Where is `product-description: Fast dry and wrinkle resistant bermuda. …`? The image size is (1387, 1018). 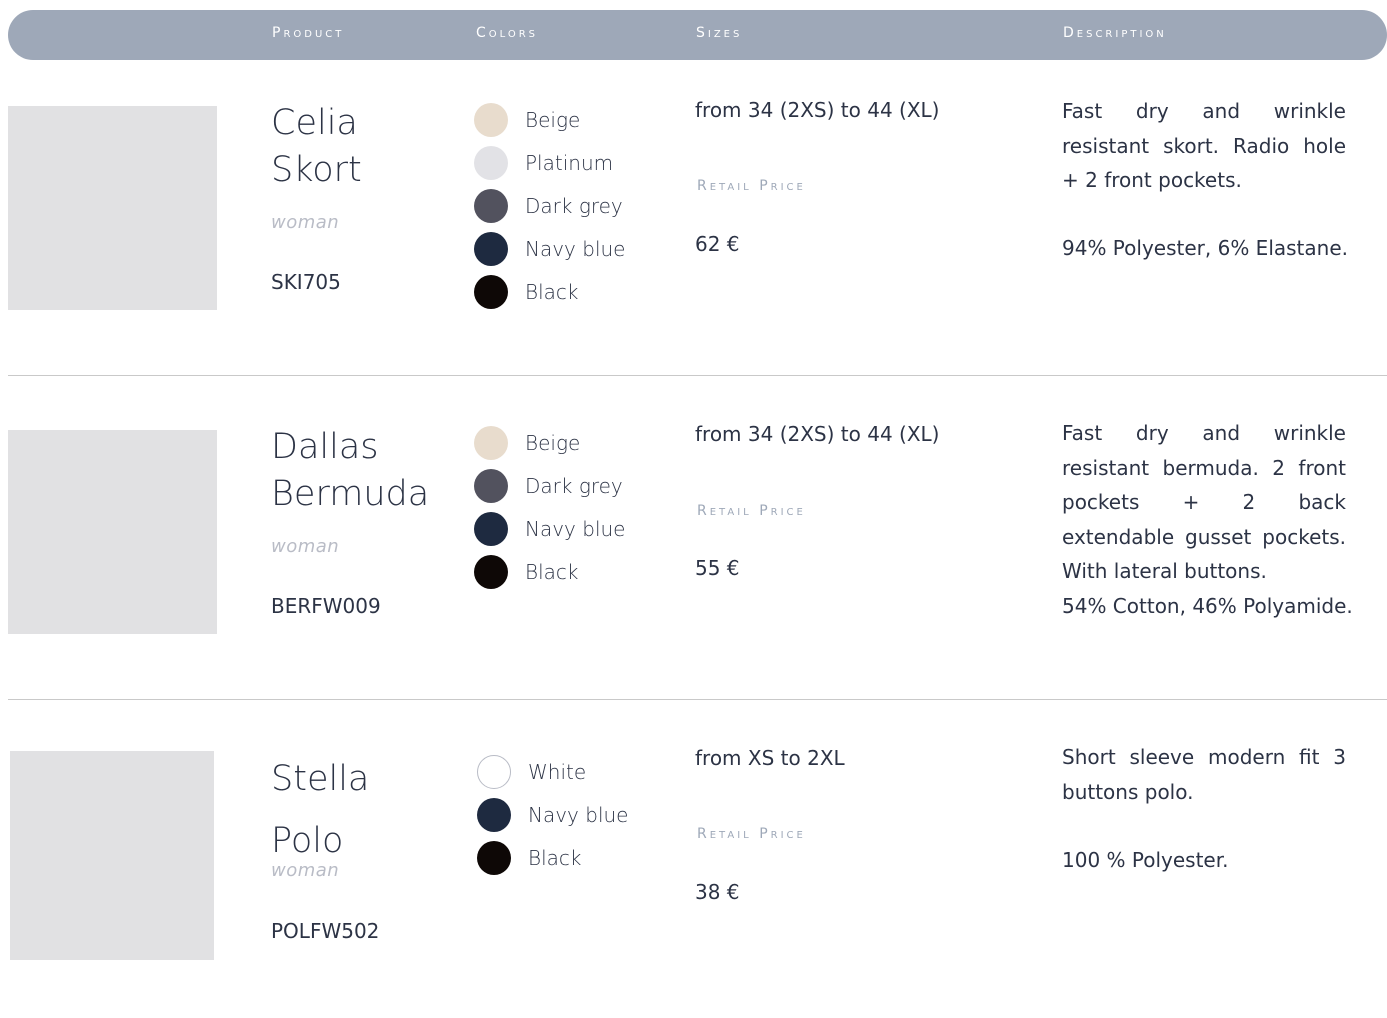
product-description: Fast dry and wrinkle resistant bermuda. … is located at coordinates (1204, 502).